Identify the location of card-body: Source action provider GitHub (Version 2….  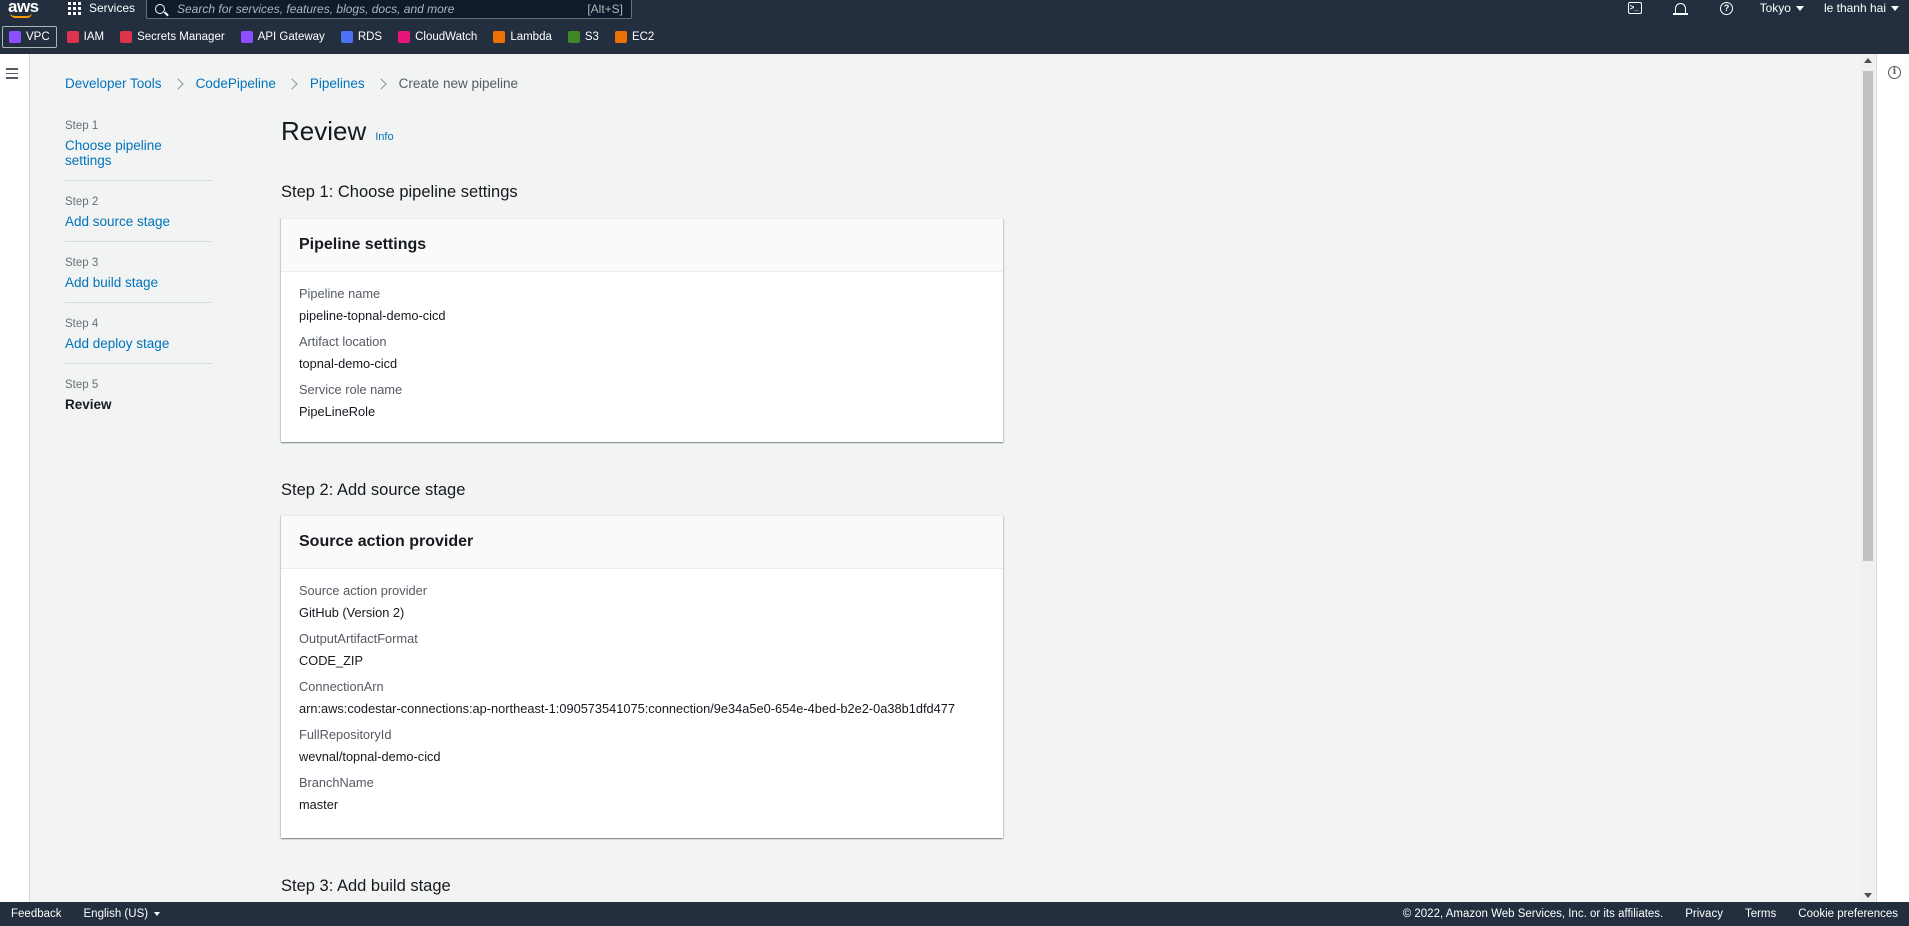
(642, 700).